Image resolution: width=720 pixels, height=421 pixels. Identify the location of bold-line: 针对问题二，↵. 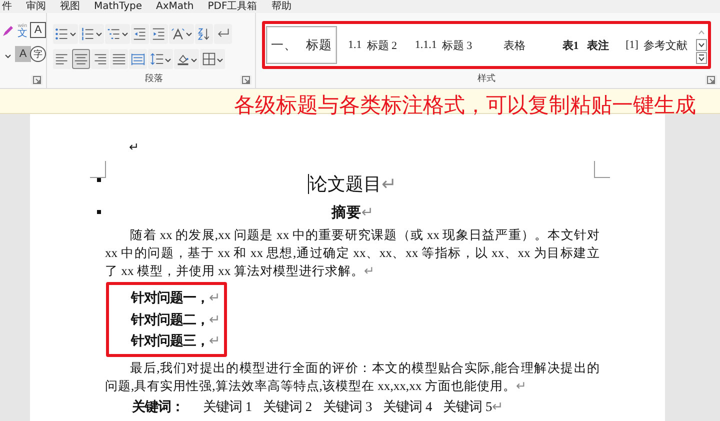
(176, 319).